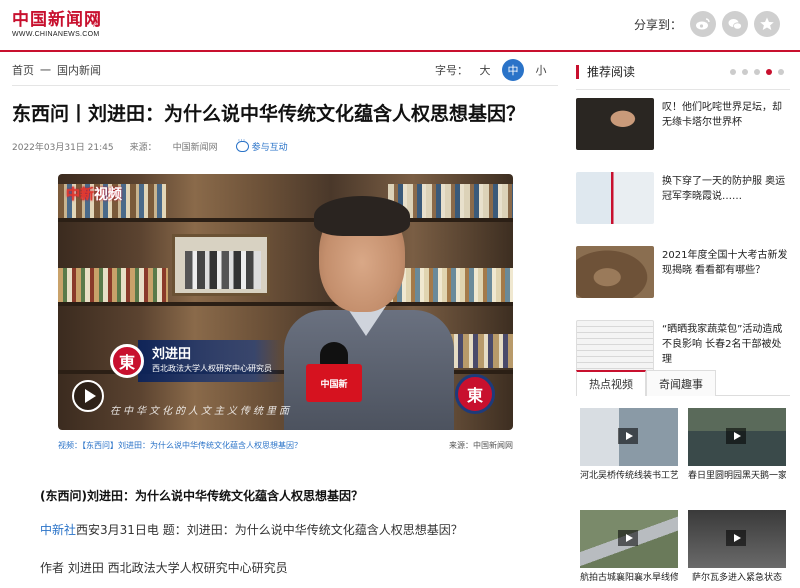  I want to click on video-card: 萨尔瓦多进入紧急状态, so click(737, 547).